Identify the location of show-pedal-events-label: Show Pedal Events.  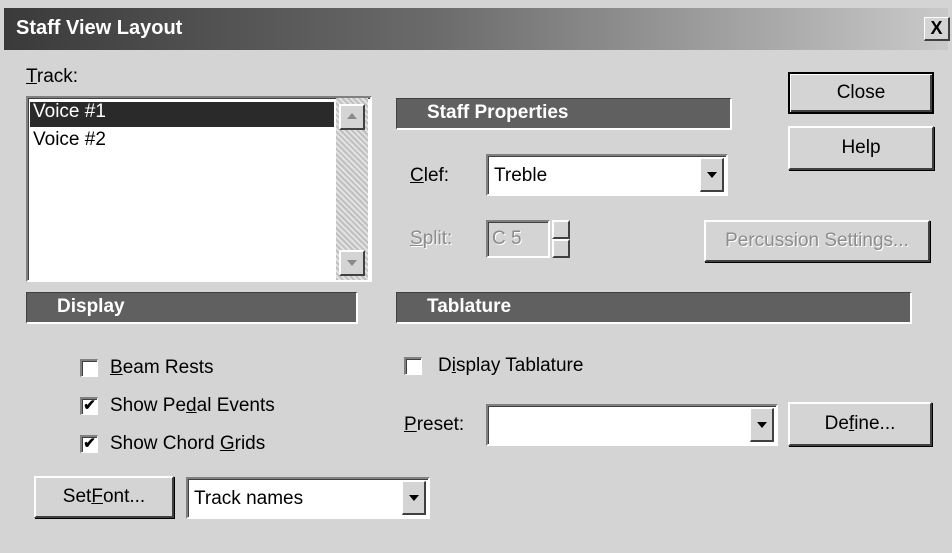
(192, 406).